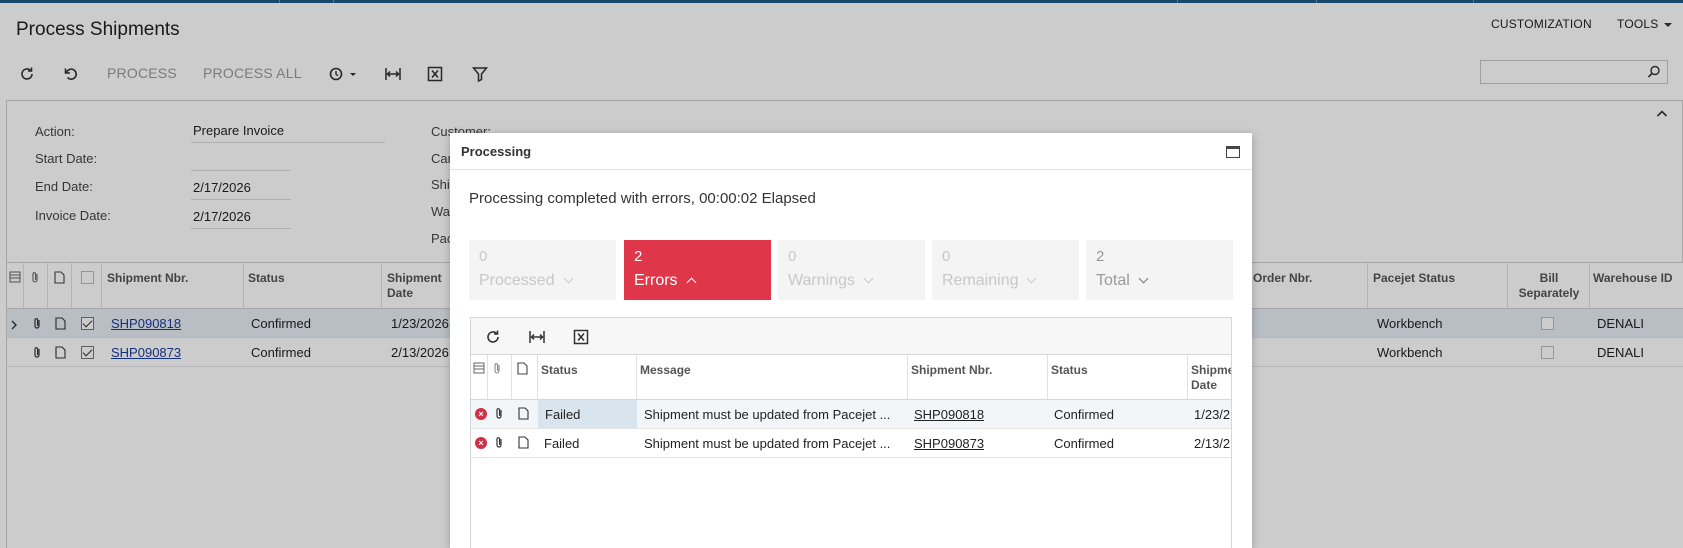 This screenshot has width=1683, height=548. Describe the element at coordinates (946, 256) in the screenshot. I see `remaining-count: 0` at that location.